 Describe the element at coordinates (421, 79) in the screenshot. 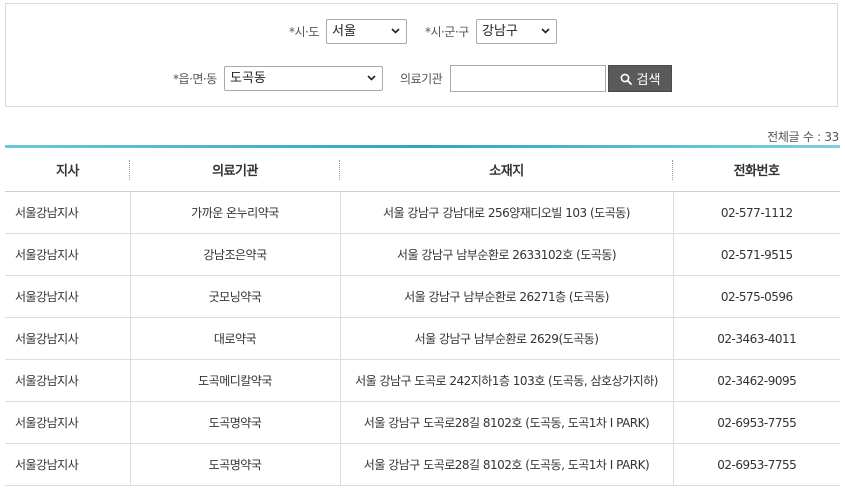

I see `org-label: 의료기관` at that location.